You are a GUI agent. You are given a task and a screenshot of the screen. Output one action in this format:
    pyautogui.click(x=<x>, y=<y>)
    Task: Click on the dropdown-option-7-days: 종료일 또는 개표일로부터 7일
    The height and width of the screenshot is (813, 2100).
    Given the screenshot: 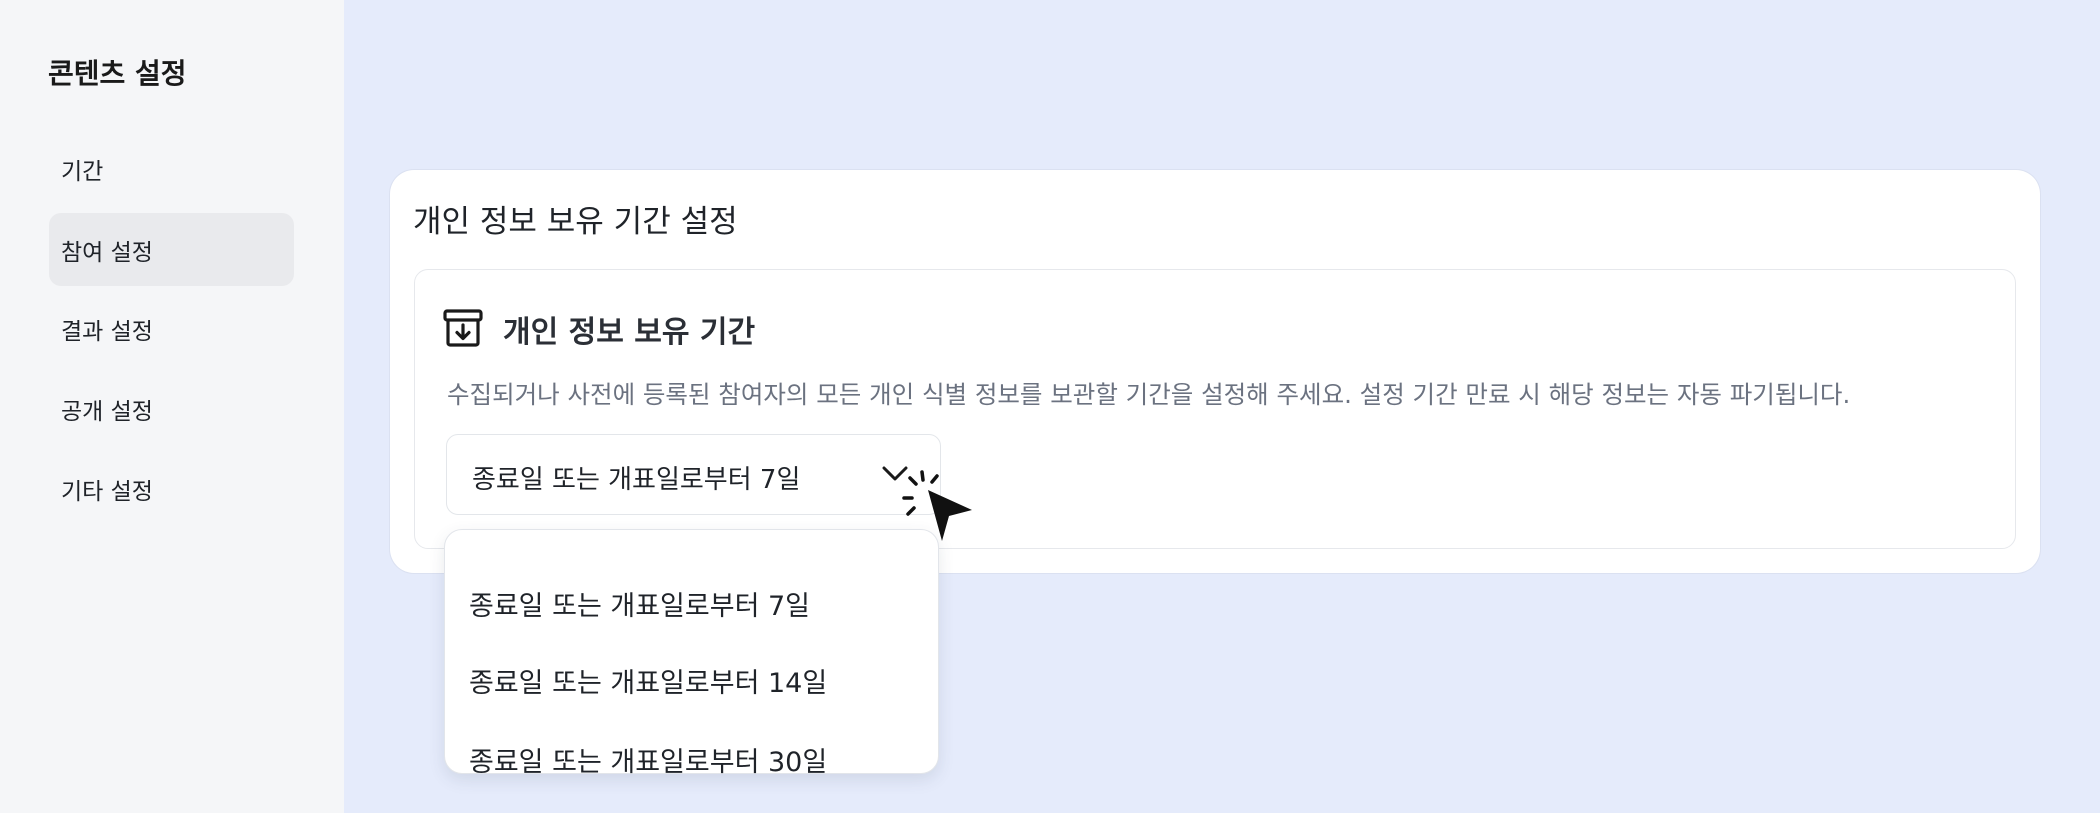 What is the action you would take?
    pyautogui.click(x=694, y=603)
    